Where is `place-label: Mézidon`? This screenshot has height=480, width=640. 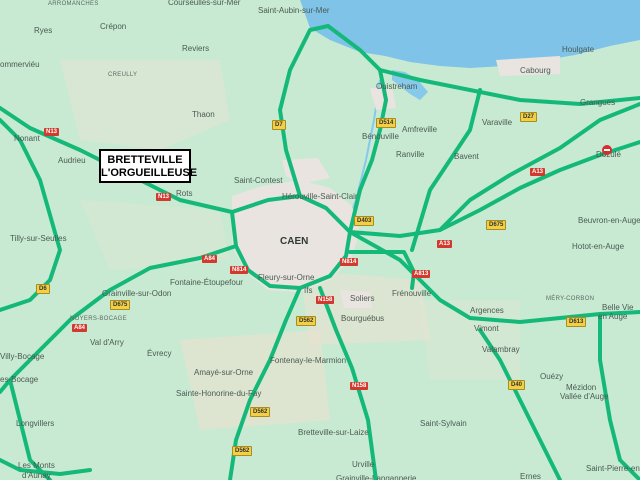 place-label: Mézidon is located at coordinates (581, 387).